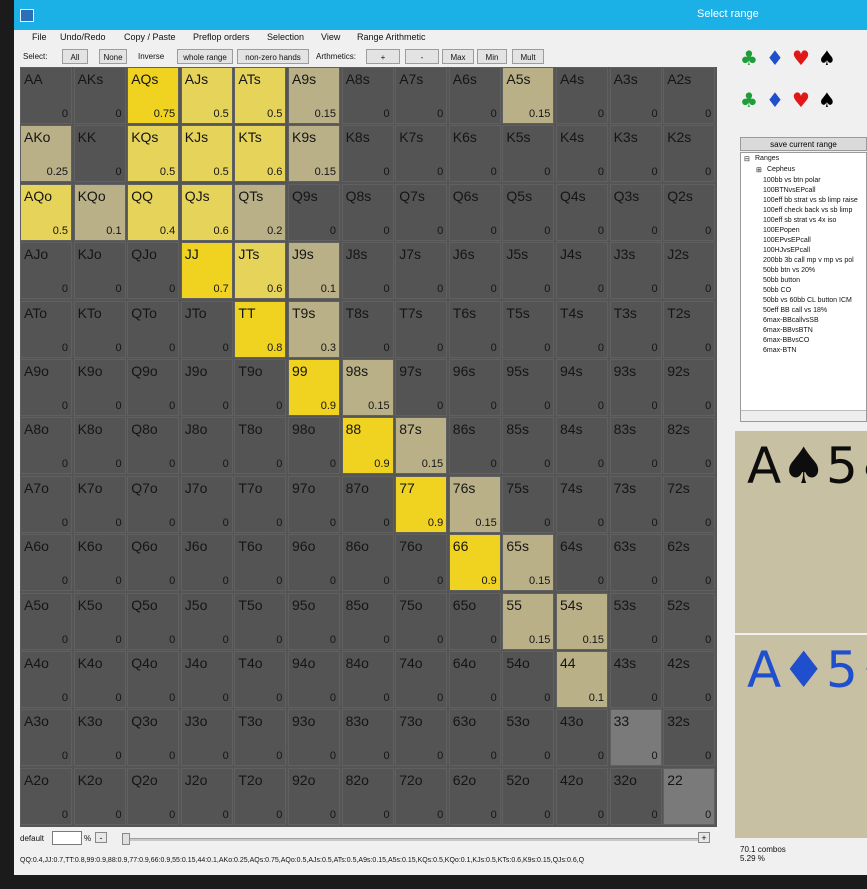  I want to click on hand-cell-J8s: J8s 0, so click(367, 271).